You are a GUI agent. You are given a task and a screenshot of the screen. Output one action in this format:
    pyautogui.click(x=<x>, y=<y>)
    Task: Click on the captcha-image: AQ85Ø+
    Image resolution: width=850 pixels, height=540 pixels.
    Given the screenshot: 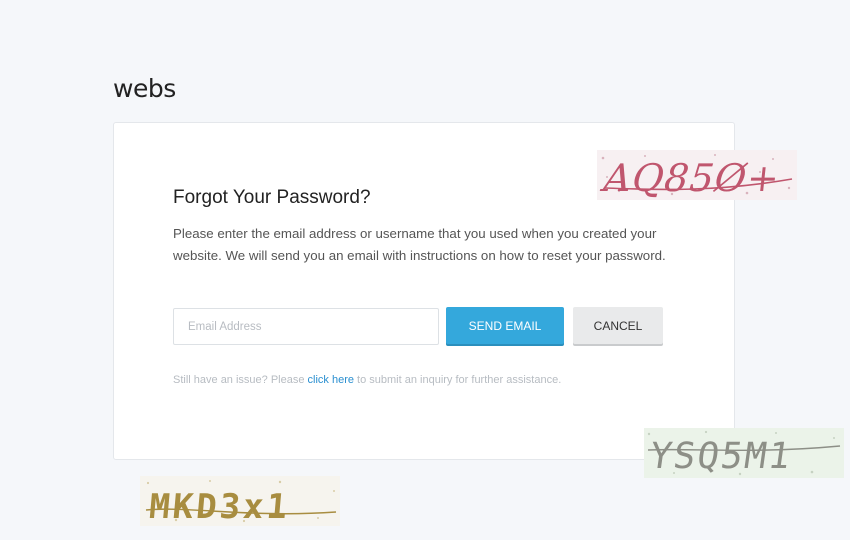 What is the action you would take?
    pyautogui.click(x=697, y=175)
    